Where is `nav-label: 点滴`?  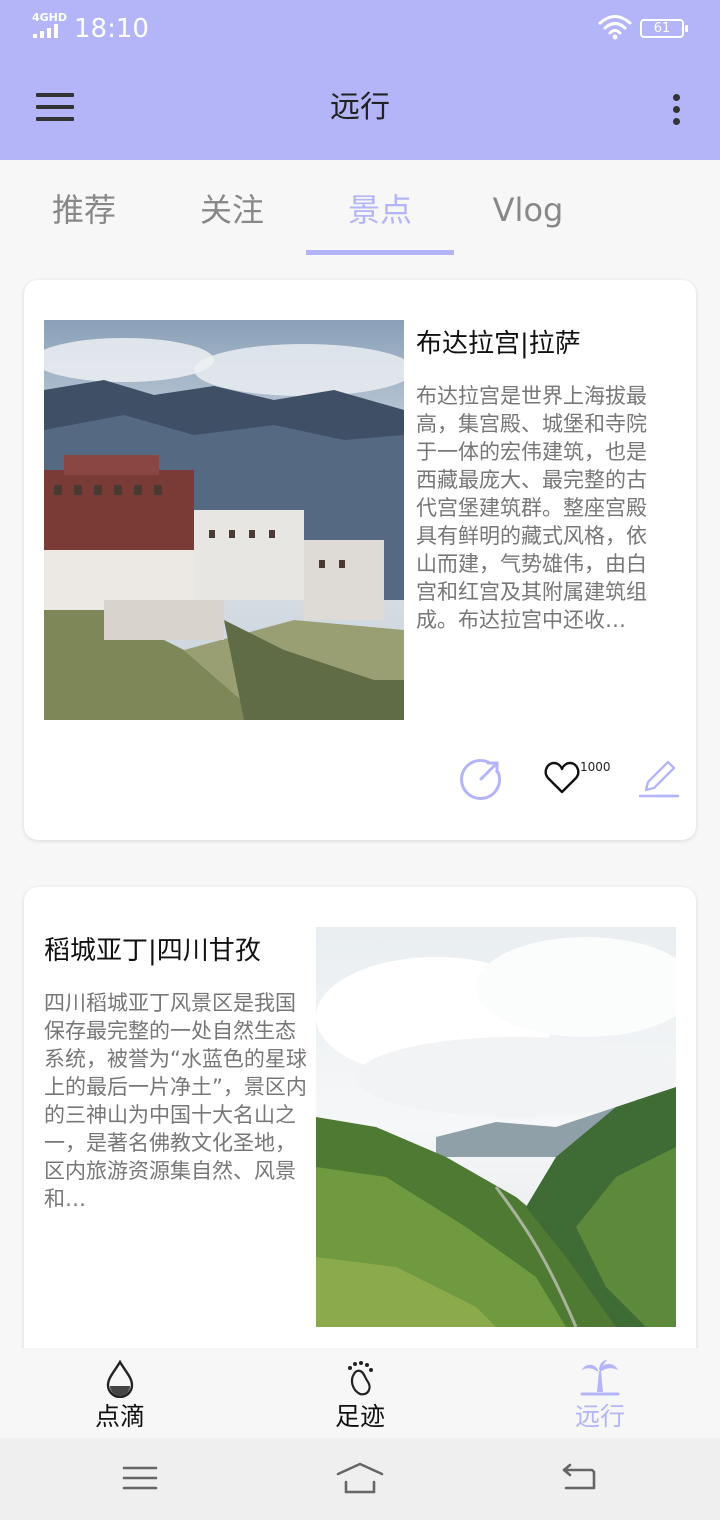 nav-label: 点滴 is located at coordinates (119, 1416).